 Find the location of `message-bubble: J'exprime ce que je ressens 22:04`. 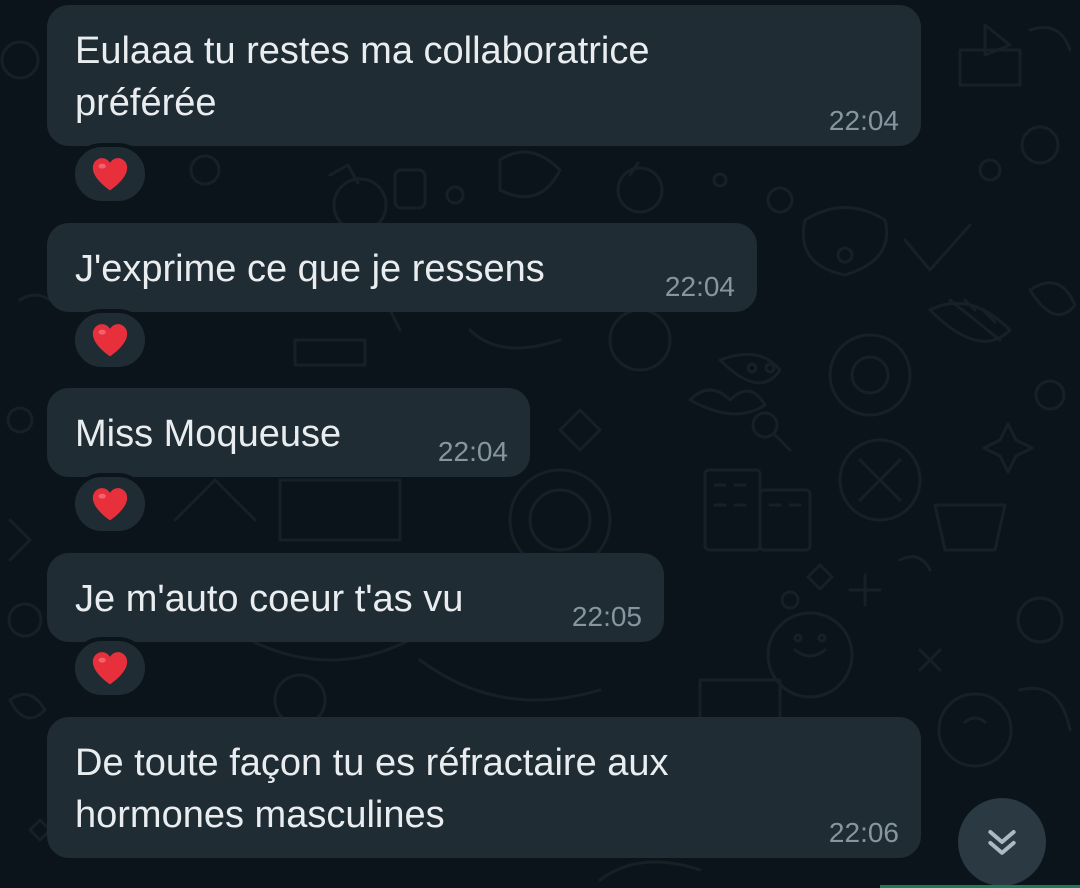

message-bubble: J'exprime ce que je ressens 22:04 is located at coordinates (402, 267).